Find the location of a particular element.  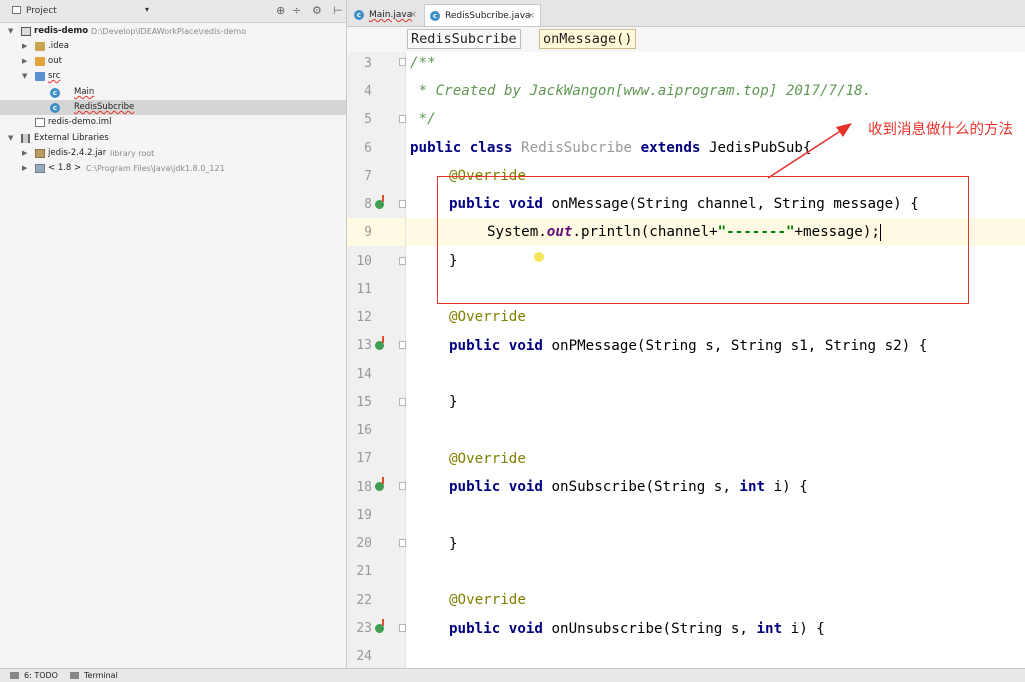

gear-icon: ⚙ is located at coordinates (317, 10).